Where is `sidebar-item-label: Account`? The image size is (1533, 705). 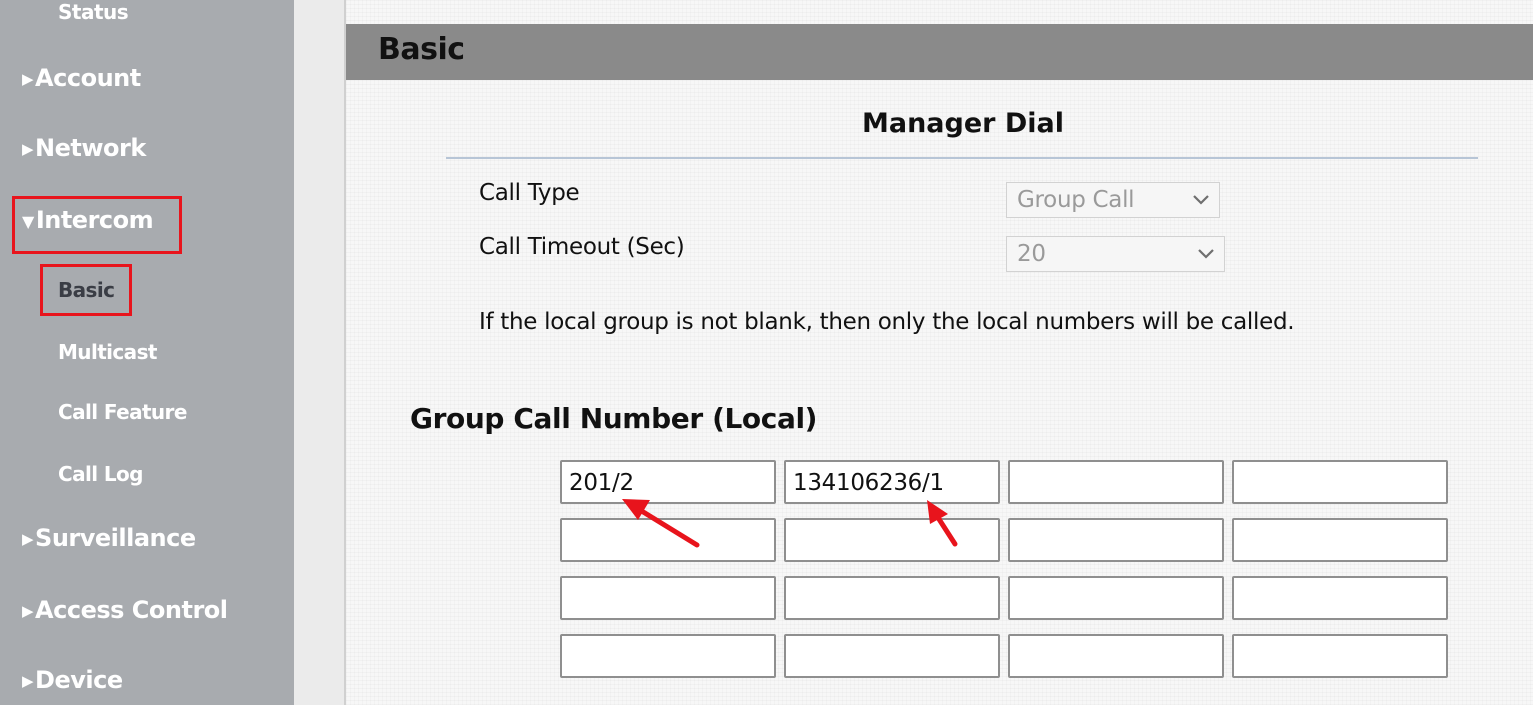 sidebar-item-label: Account is located at coordinates (88, 78).